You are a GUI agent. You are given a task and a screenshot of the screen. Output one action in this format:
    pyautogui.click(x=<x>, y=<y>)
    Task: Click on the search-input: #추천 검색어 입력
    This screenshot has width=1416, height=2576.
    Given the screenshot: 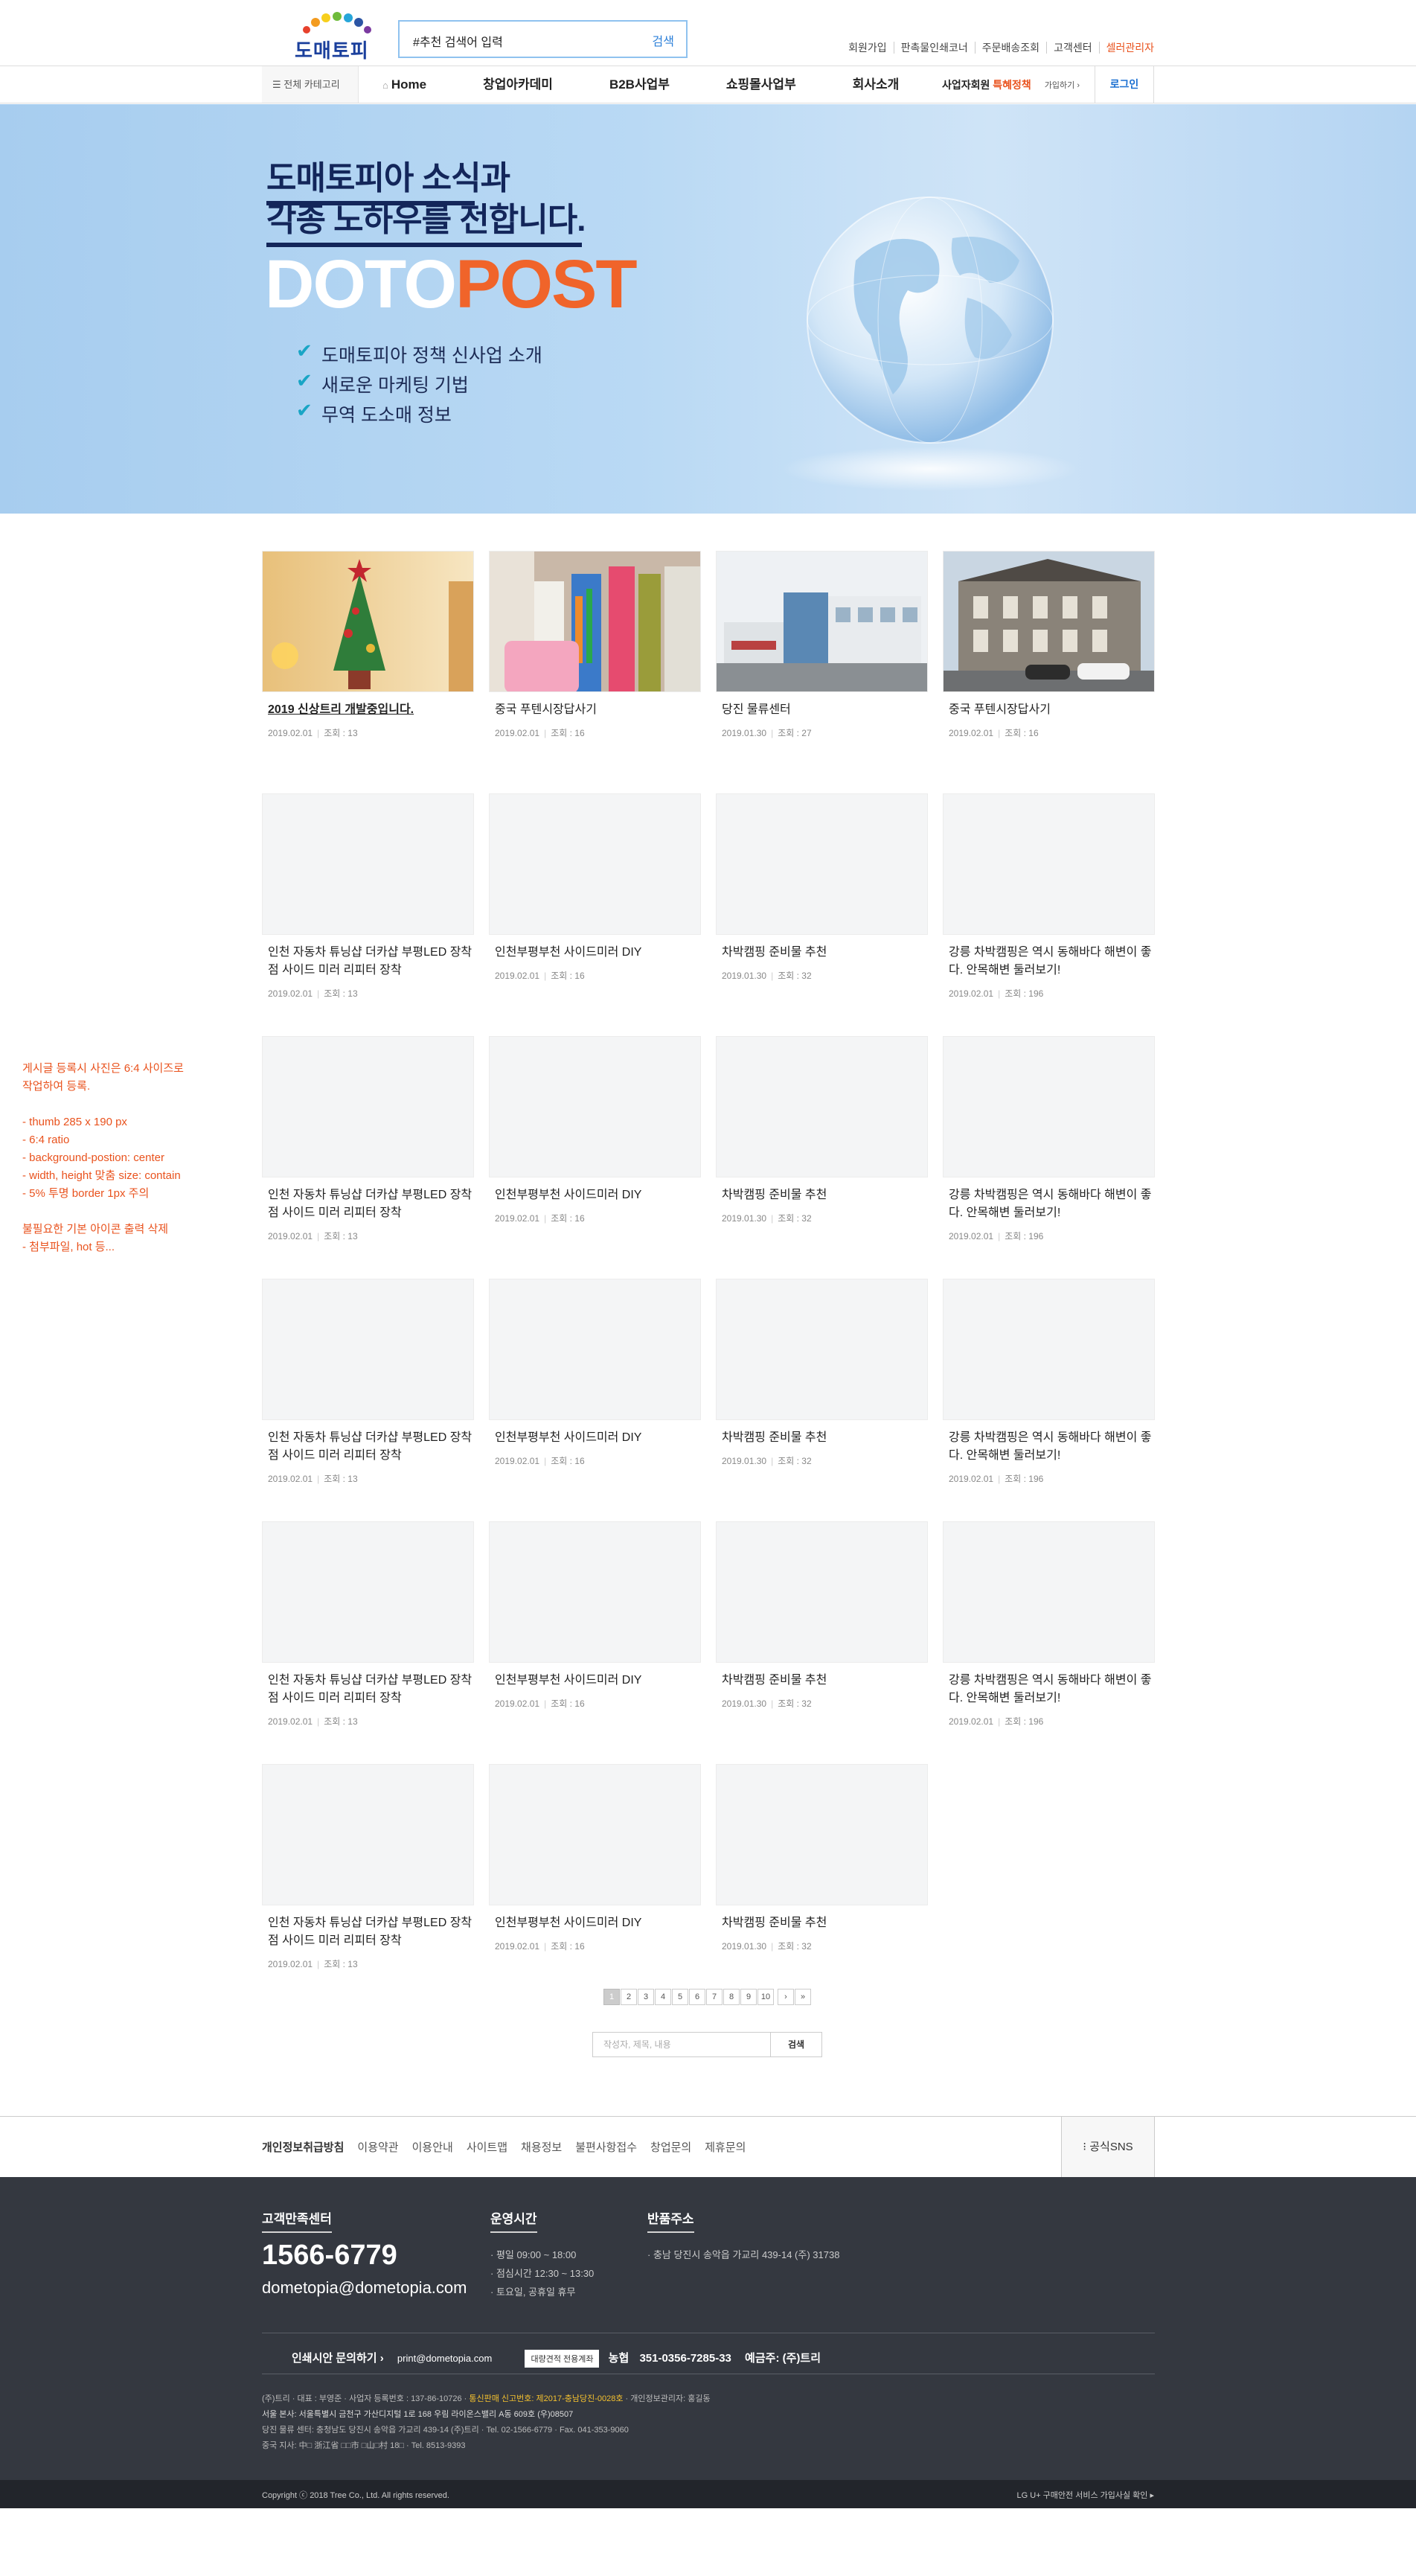 What is the action you would take?
    pyautogui.click(x=458, y=41)
    